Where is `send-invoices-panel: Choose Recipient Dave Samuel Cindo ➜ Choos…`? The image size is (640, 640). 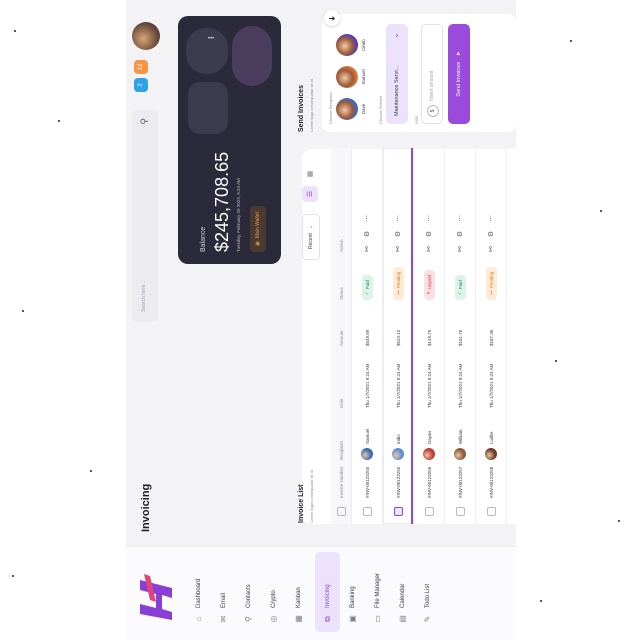
send-invoices-panel: Choose Recipient Dave Samuel Cindo ➜ Choos… is located at coordinates (419, 71).